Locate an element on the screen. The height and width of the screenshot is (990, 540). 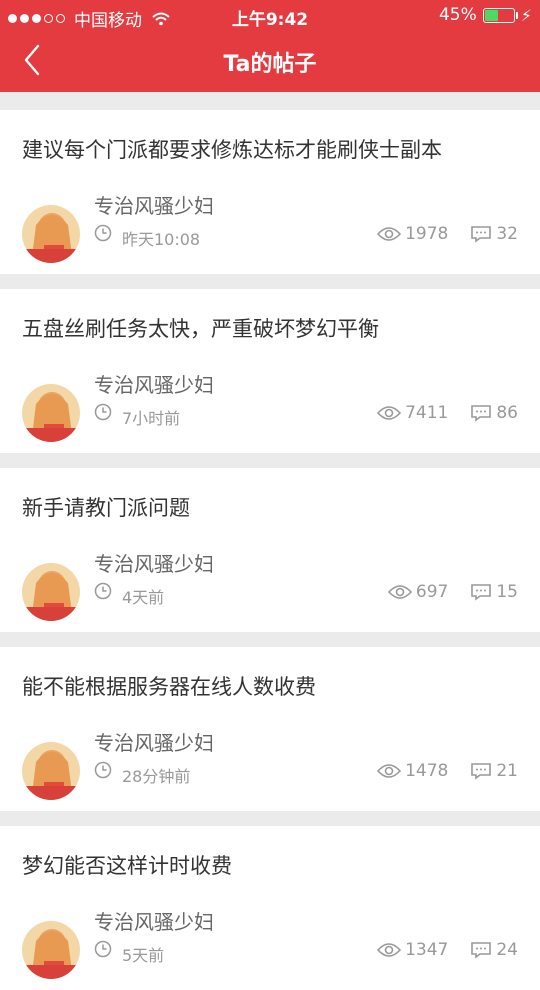
app-header: 中国移动 上午9:42 45% ⚡ Ta的帖子 is located at coordinates (270, 46).